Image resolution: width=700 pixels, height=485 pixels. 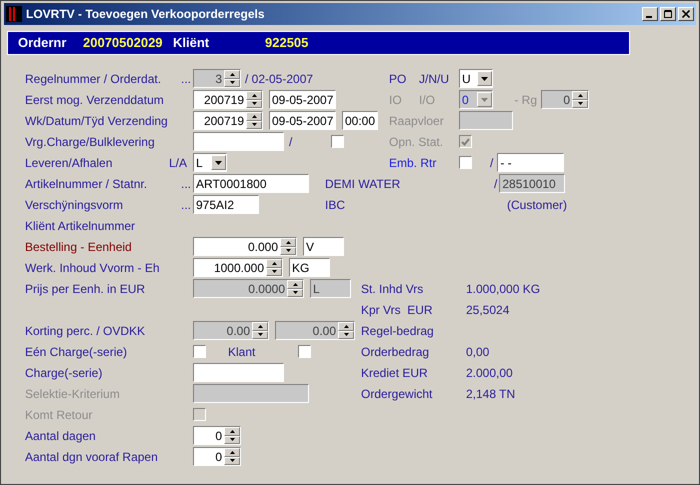 I want to click on field-label: Wk/Datum/Tÿd Verzending, so click(x=96, y=121).